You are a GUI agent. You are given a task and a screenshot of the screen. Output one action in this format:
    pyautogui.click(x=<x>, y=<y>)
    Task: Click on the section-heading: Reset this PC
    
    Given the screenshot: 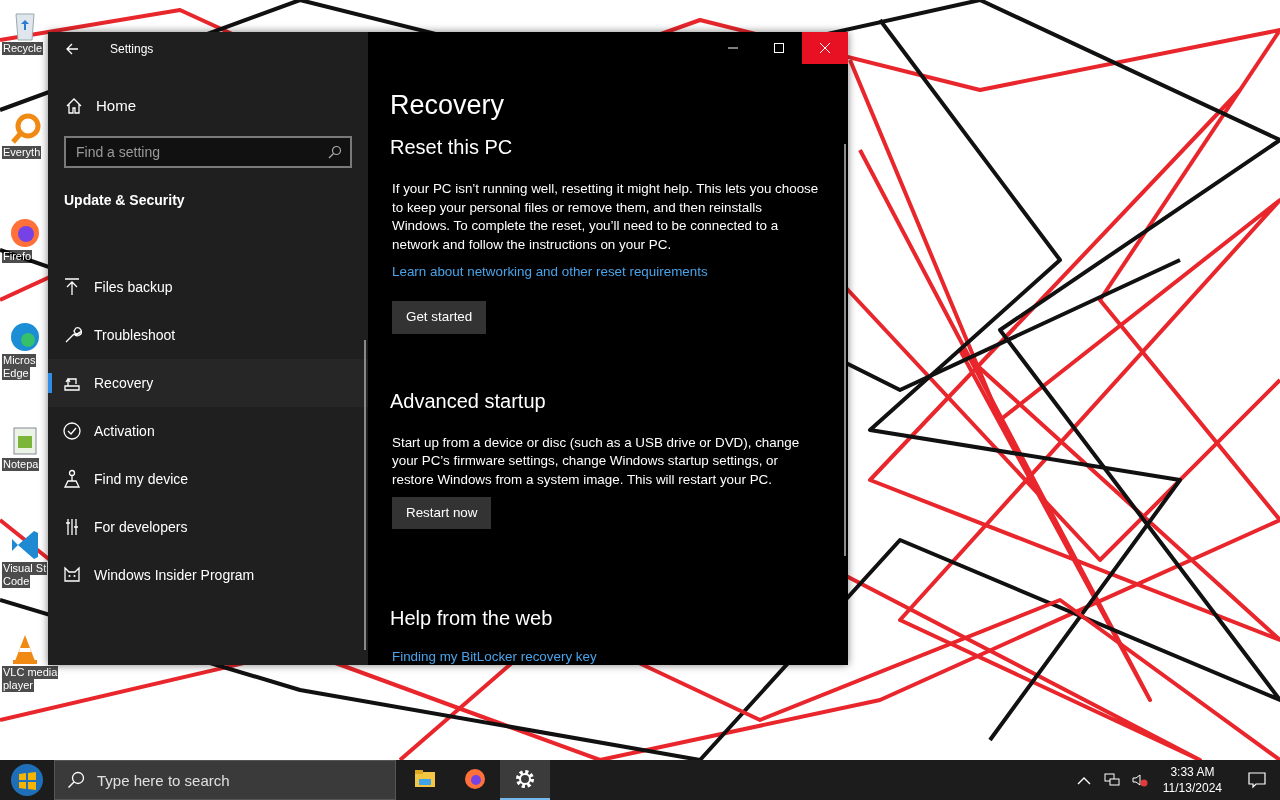 What is the action you would take?
    pyautogui.click(x=451, y=147)
    